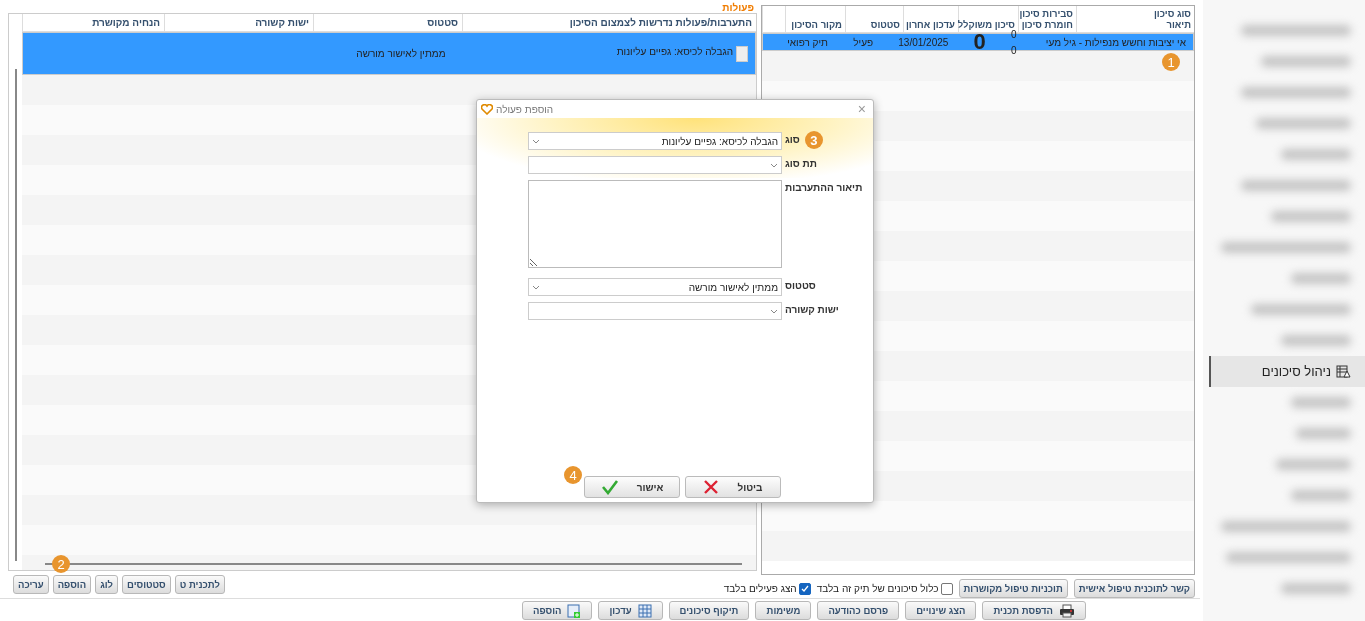 This screenshot has width=1365, height=621. I want to click on column-header: סוג סיכון, so click(1135, 13).